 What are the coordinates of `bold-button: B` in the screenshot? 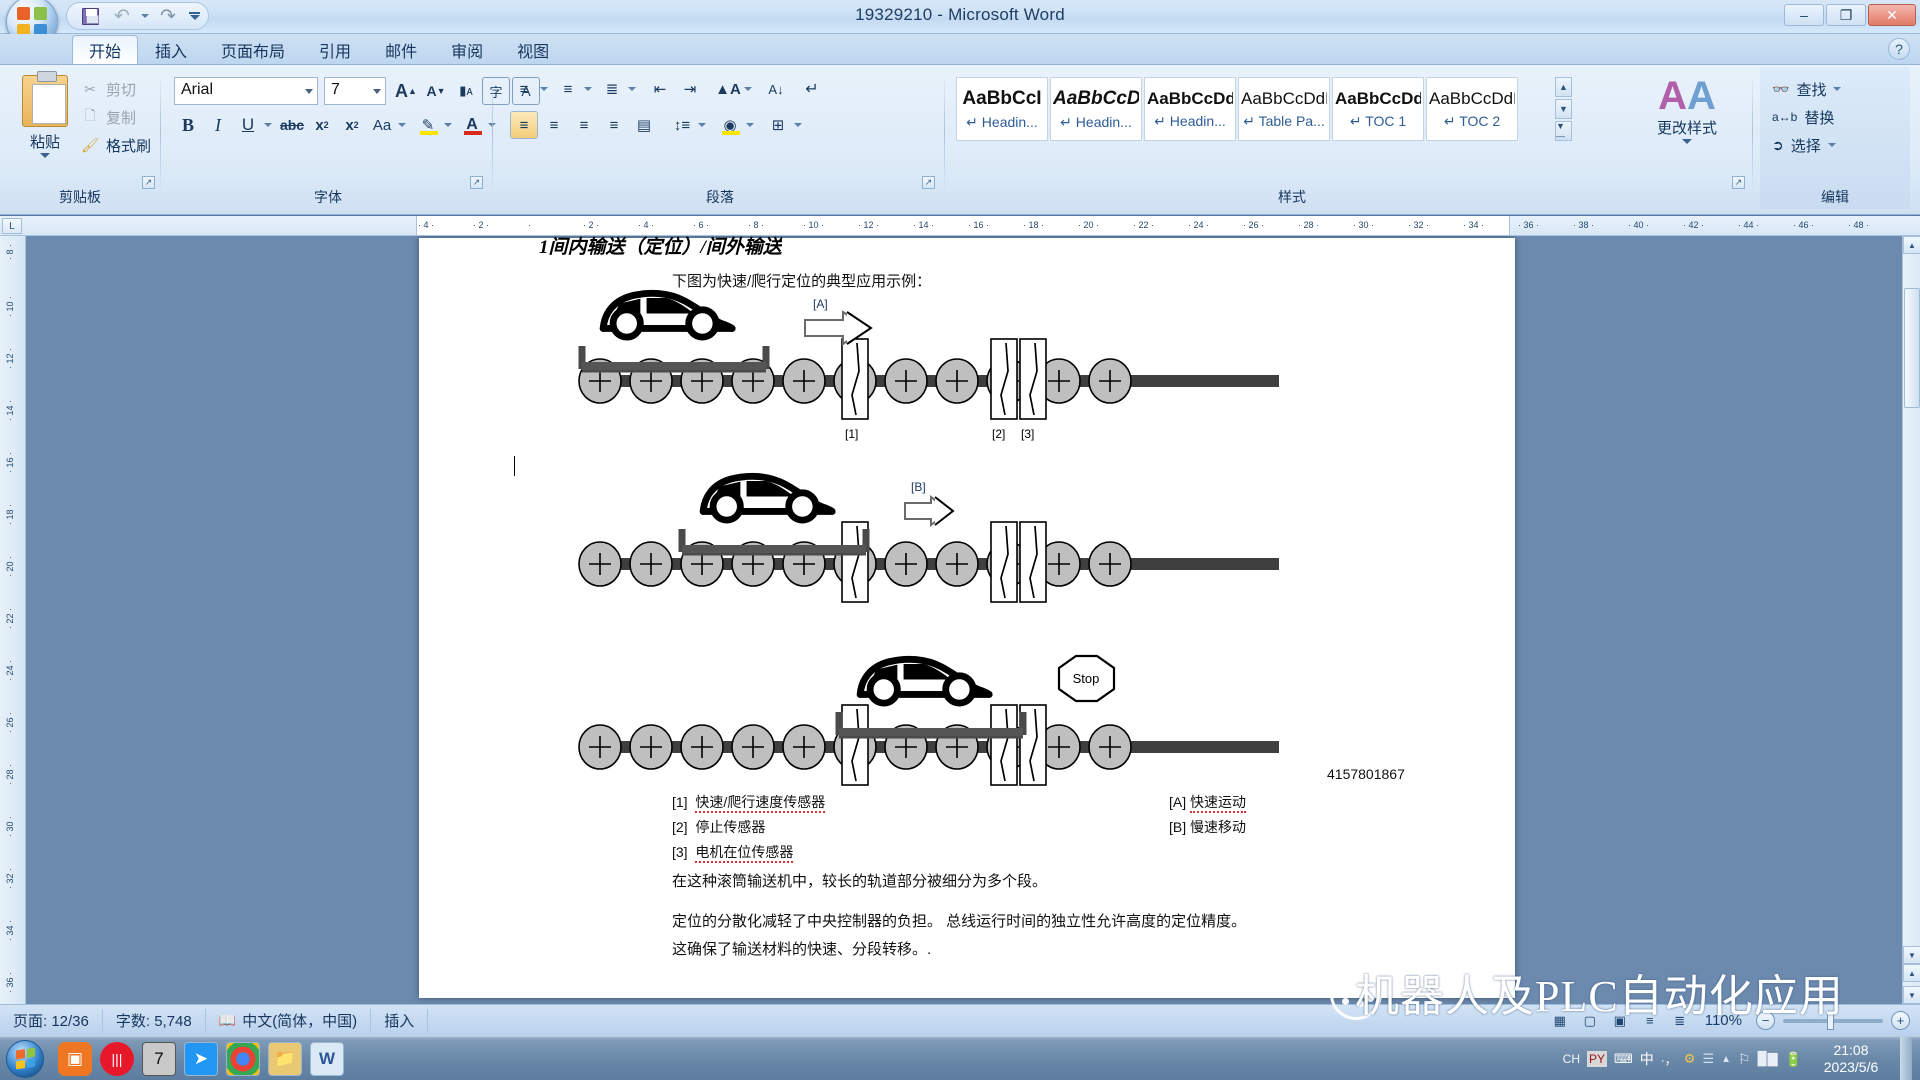 It's located at (188, 125).